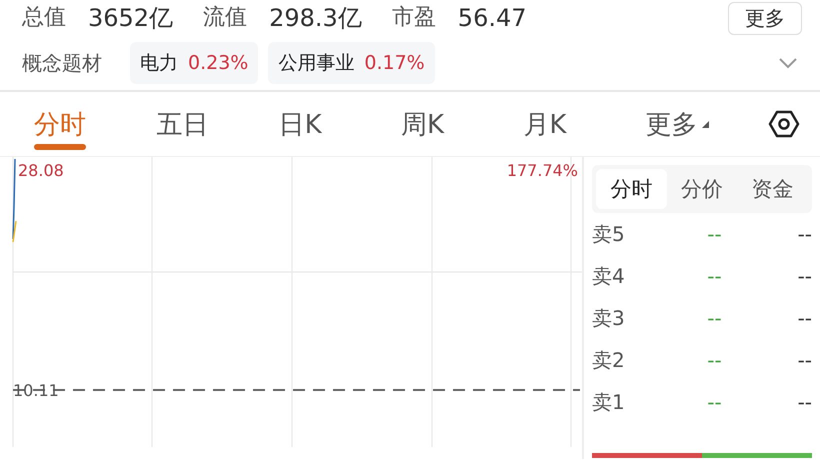 This screenshot has width=820, height=460. Describe the element at coordinates (609, 234) in the screenshot. I see `order-level-label: 卖5` at that location.